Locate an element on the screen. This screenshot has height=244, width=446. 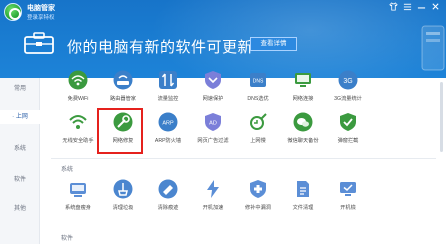
app-logo-icon is located at coordinates (13, 12).